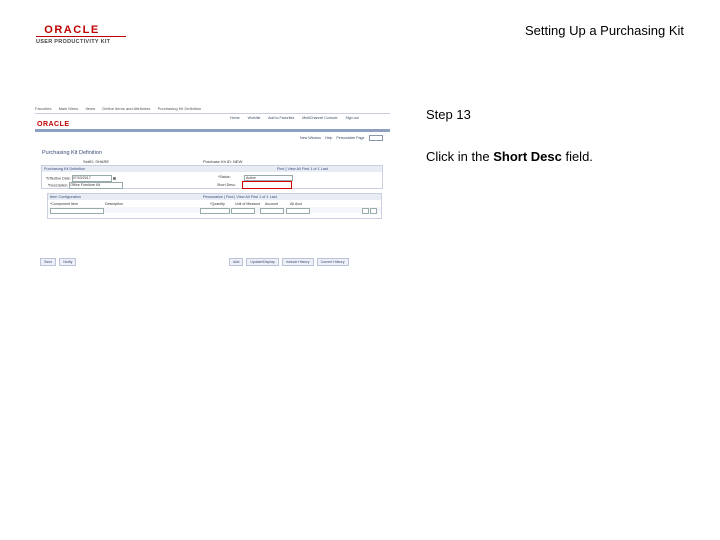 This screenshot has width=720, height=540. What do you see at coordinates (527, 156) in the screenshot?
I see `instruction-target: Short Desc` at bounding box center [527, 156].